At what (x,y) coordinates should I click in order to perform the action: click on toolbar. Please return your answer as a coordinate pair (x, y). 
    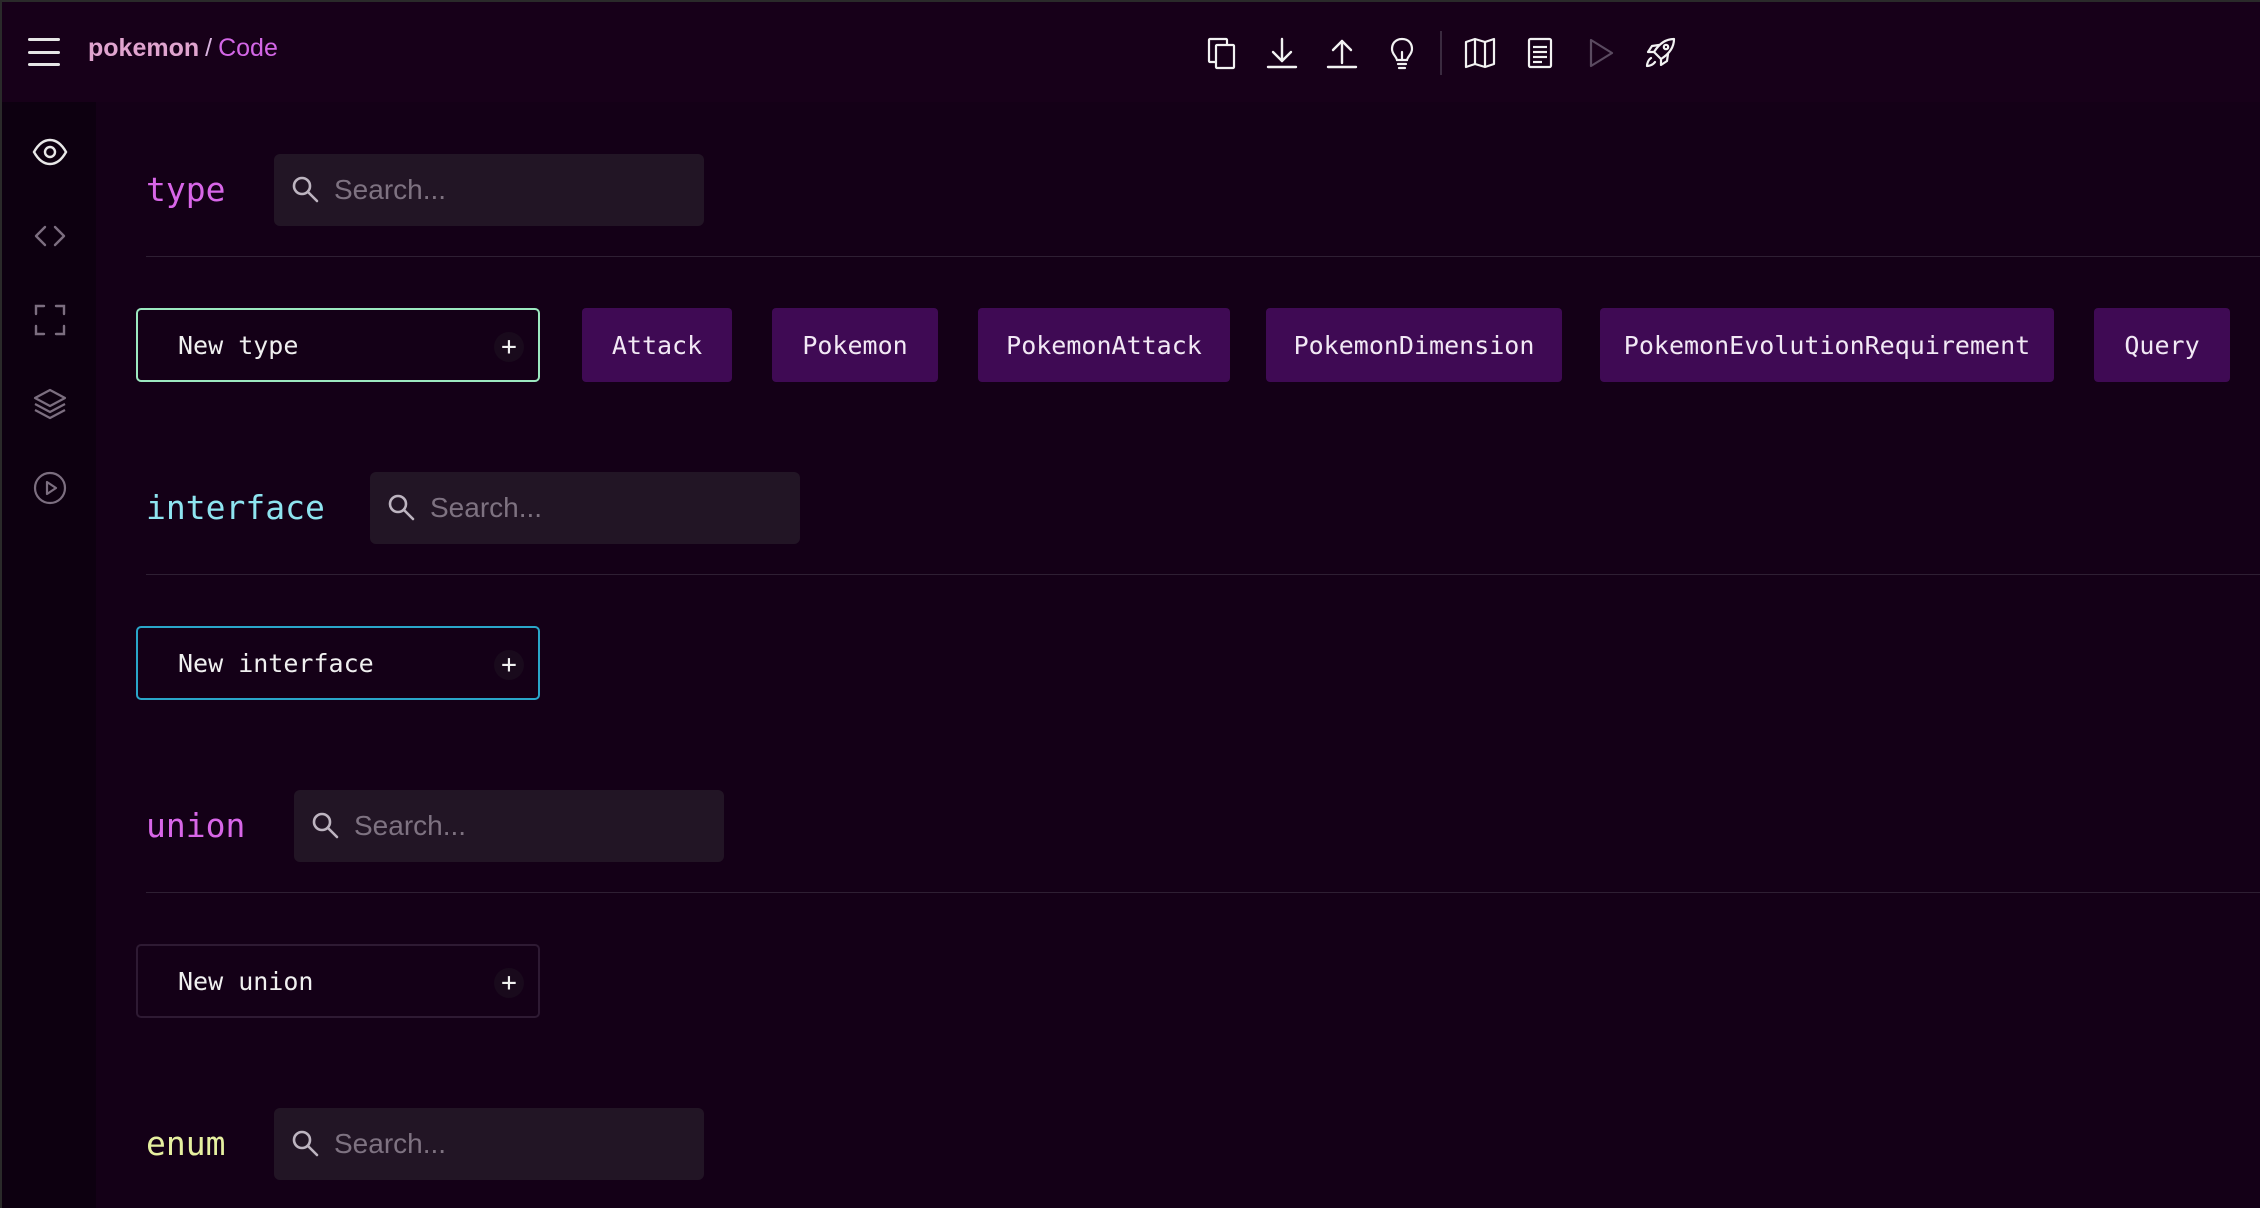
    Looking at the image, I should click on (1441, 53).